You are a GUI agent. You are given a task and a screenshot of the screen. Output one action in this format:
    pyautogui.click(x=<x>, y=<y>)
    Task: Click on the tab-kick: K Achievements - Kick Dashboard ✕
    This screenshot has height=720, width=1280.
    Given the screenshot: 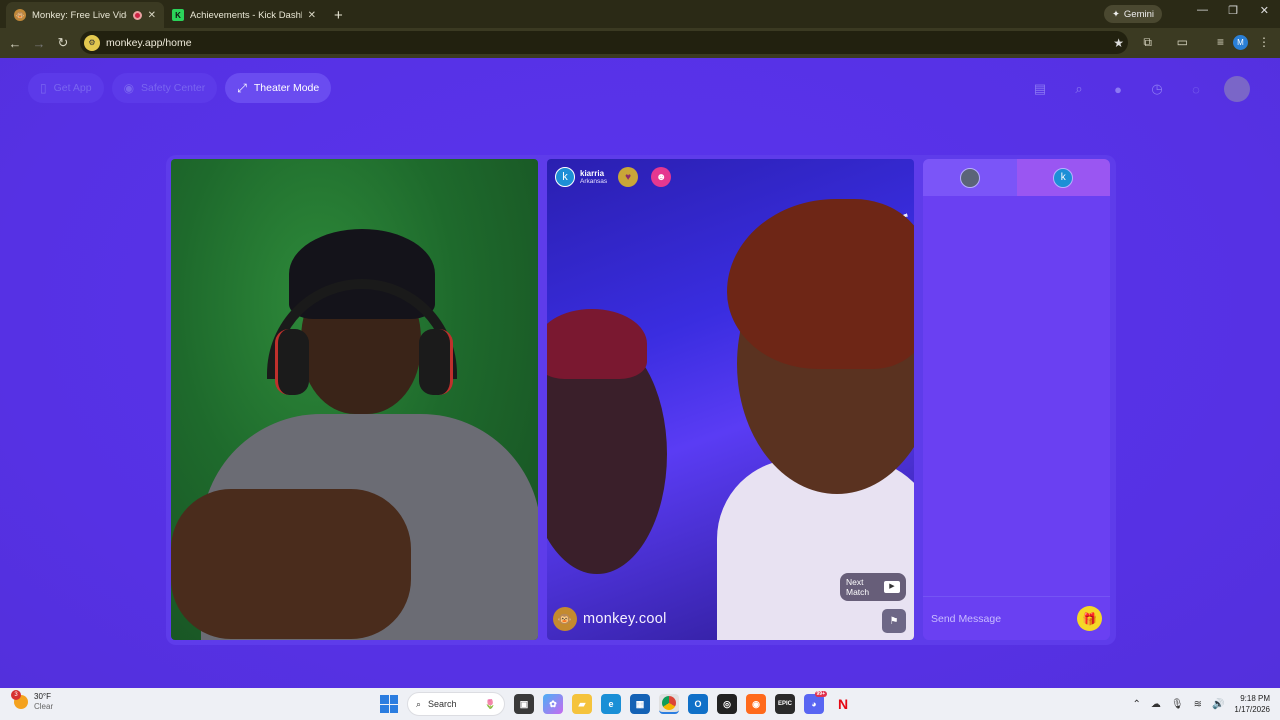 What is the action you would take?
    pyautogui.click(x=244, y=15)
    